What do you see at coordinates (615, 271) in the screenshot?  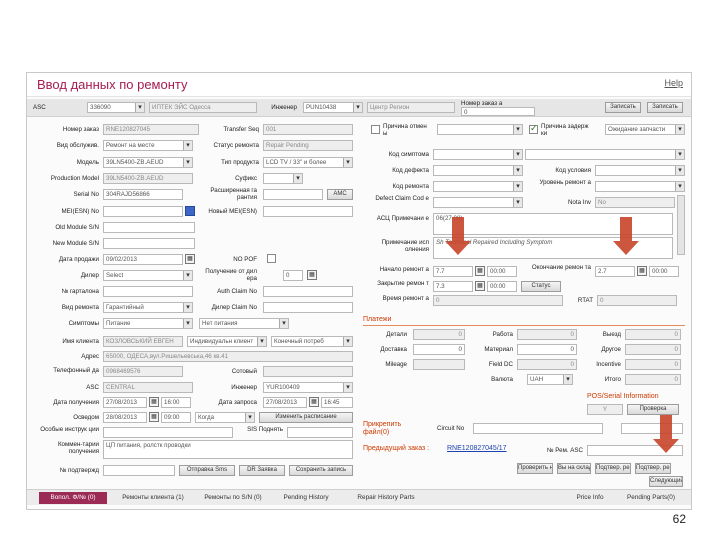 I see `repair-finish-date-field: 2.7` at bounding box center [615, 271].